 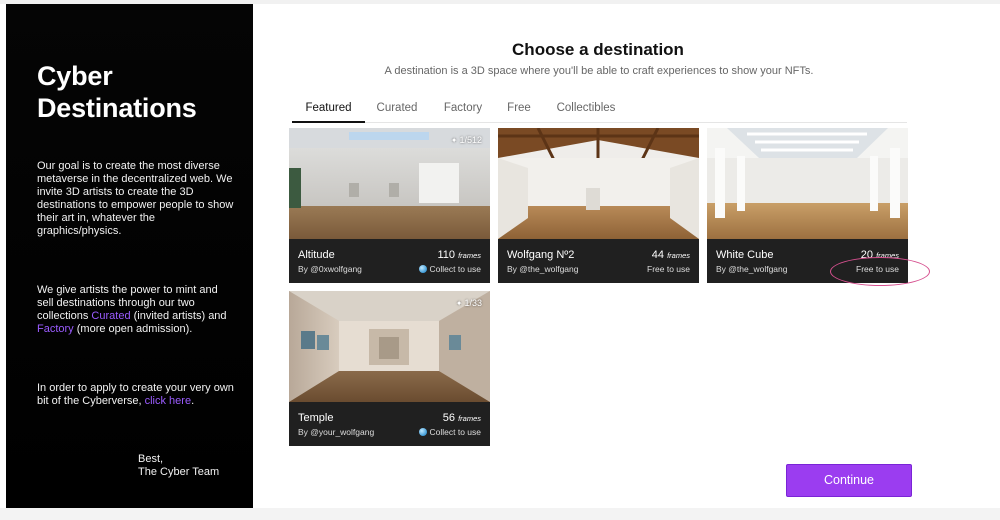 What do you see at coordinates (133, 329) in the screenshot?
I see `collections-text-end: (more open admission).` at bounding box center [133, 329].